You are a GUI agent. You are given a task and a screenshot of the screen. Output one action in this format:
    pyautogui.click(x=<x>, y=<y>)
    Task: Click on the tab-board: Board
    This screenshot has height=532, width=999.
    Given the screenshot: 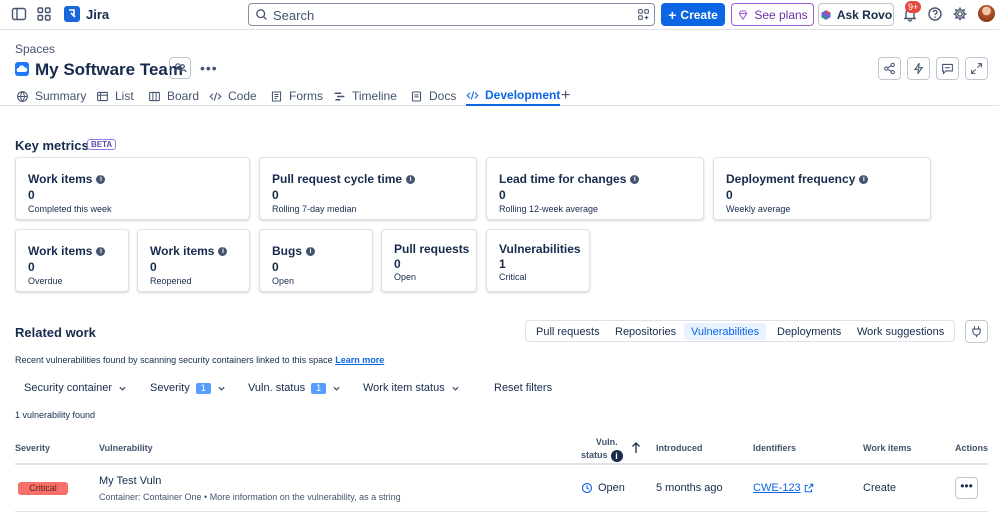 What is the action you would take?
    pyautogui.click(x=173, y=96)
    